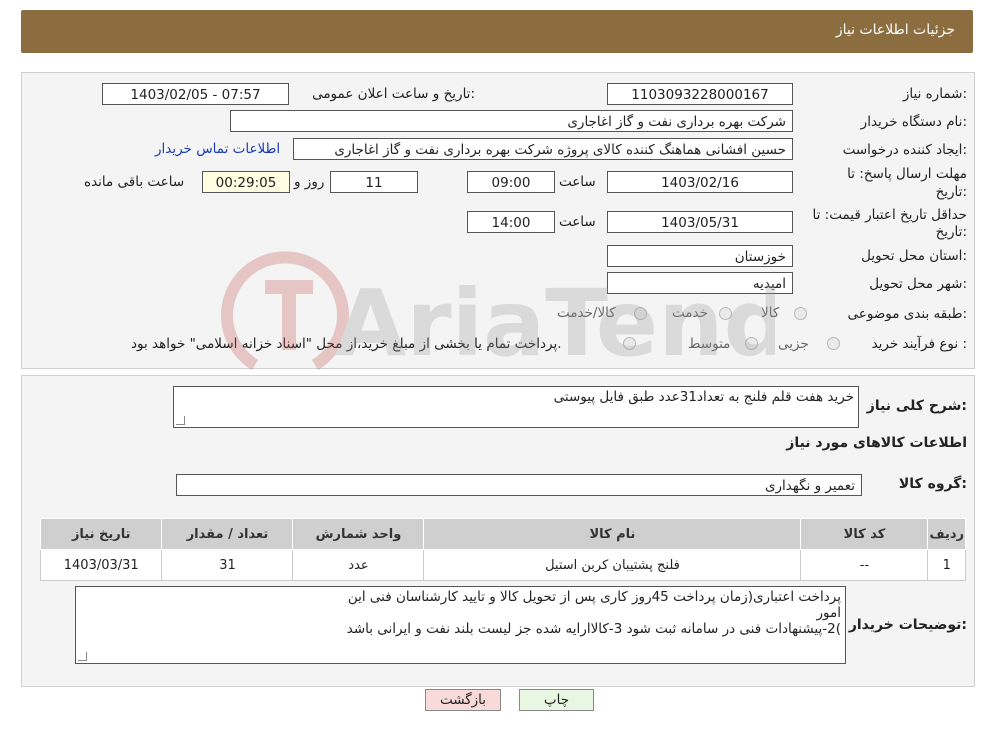 This screenshot has height=733, width=985. Describe the element at coordinates (828, 613) in the screenshot. I see `buyer-notes-line-2: امور` at that location.